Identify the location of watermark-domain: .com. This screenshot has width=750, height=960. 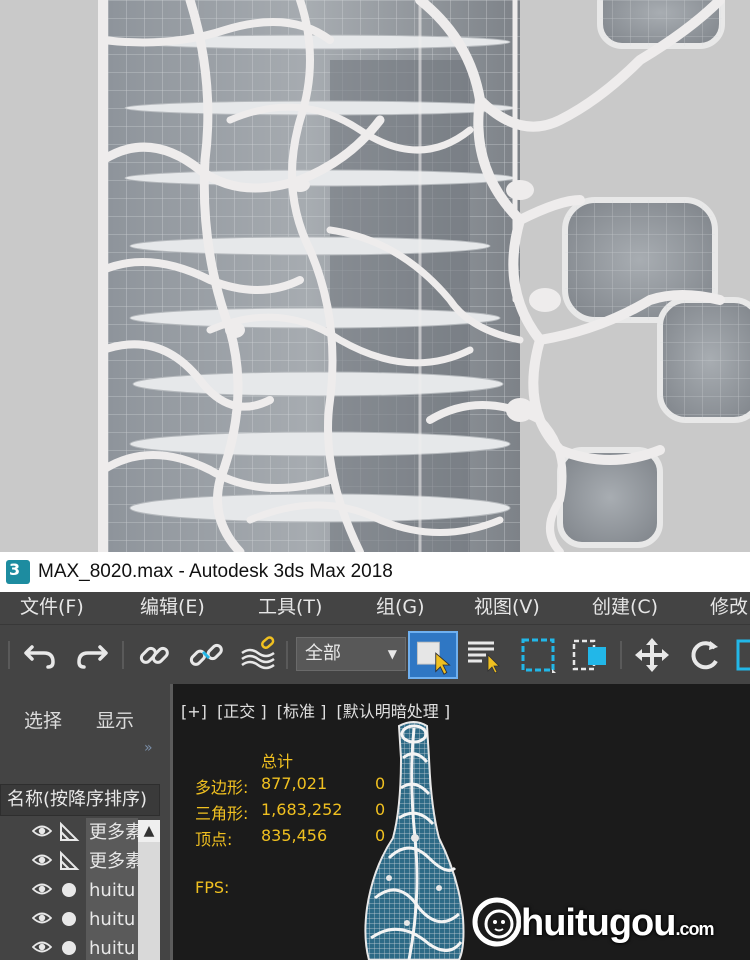
(694, 929).